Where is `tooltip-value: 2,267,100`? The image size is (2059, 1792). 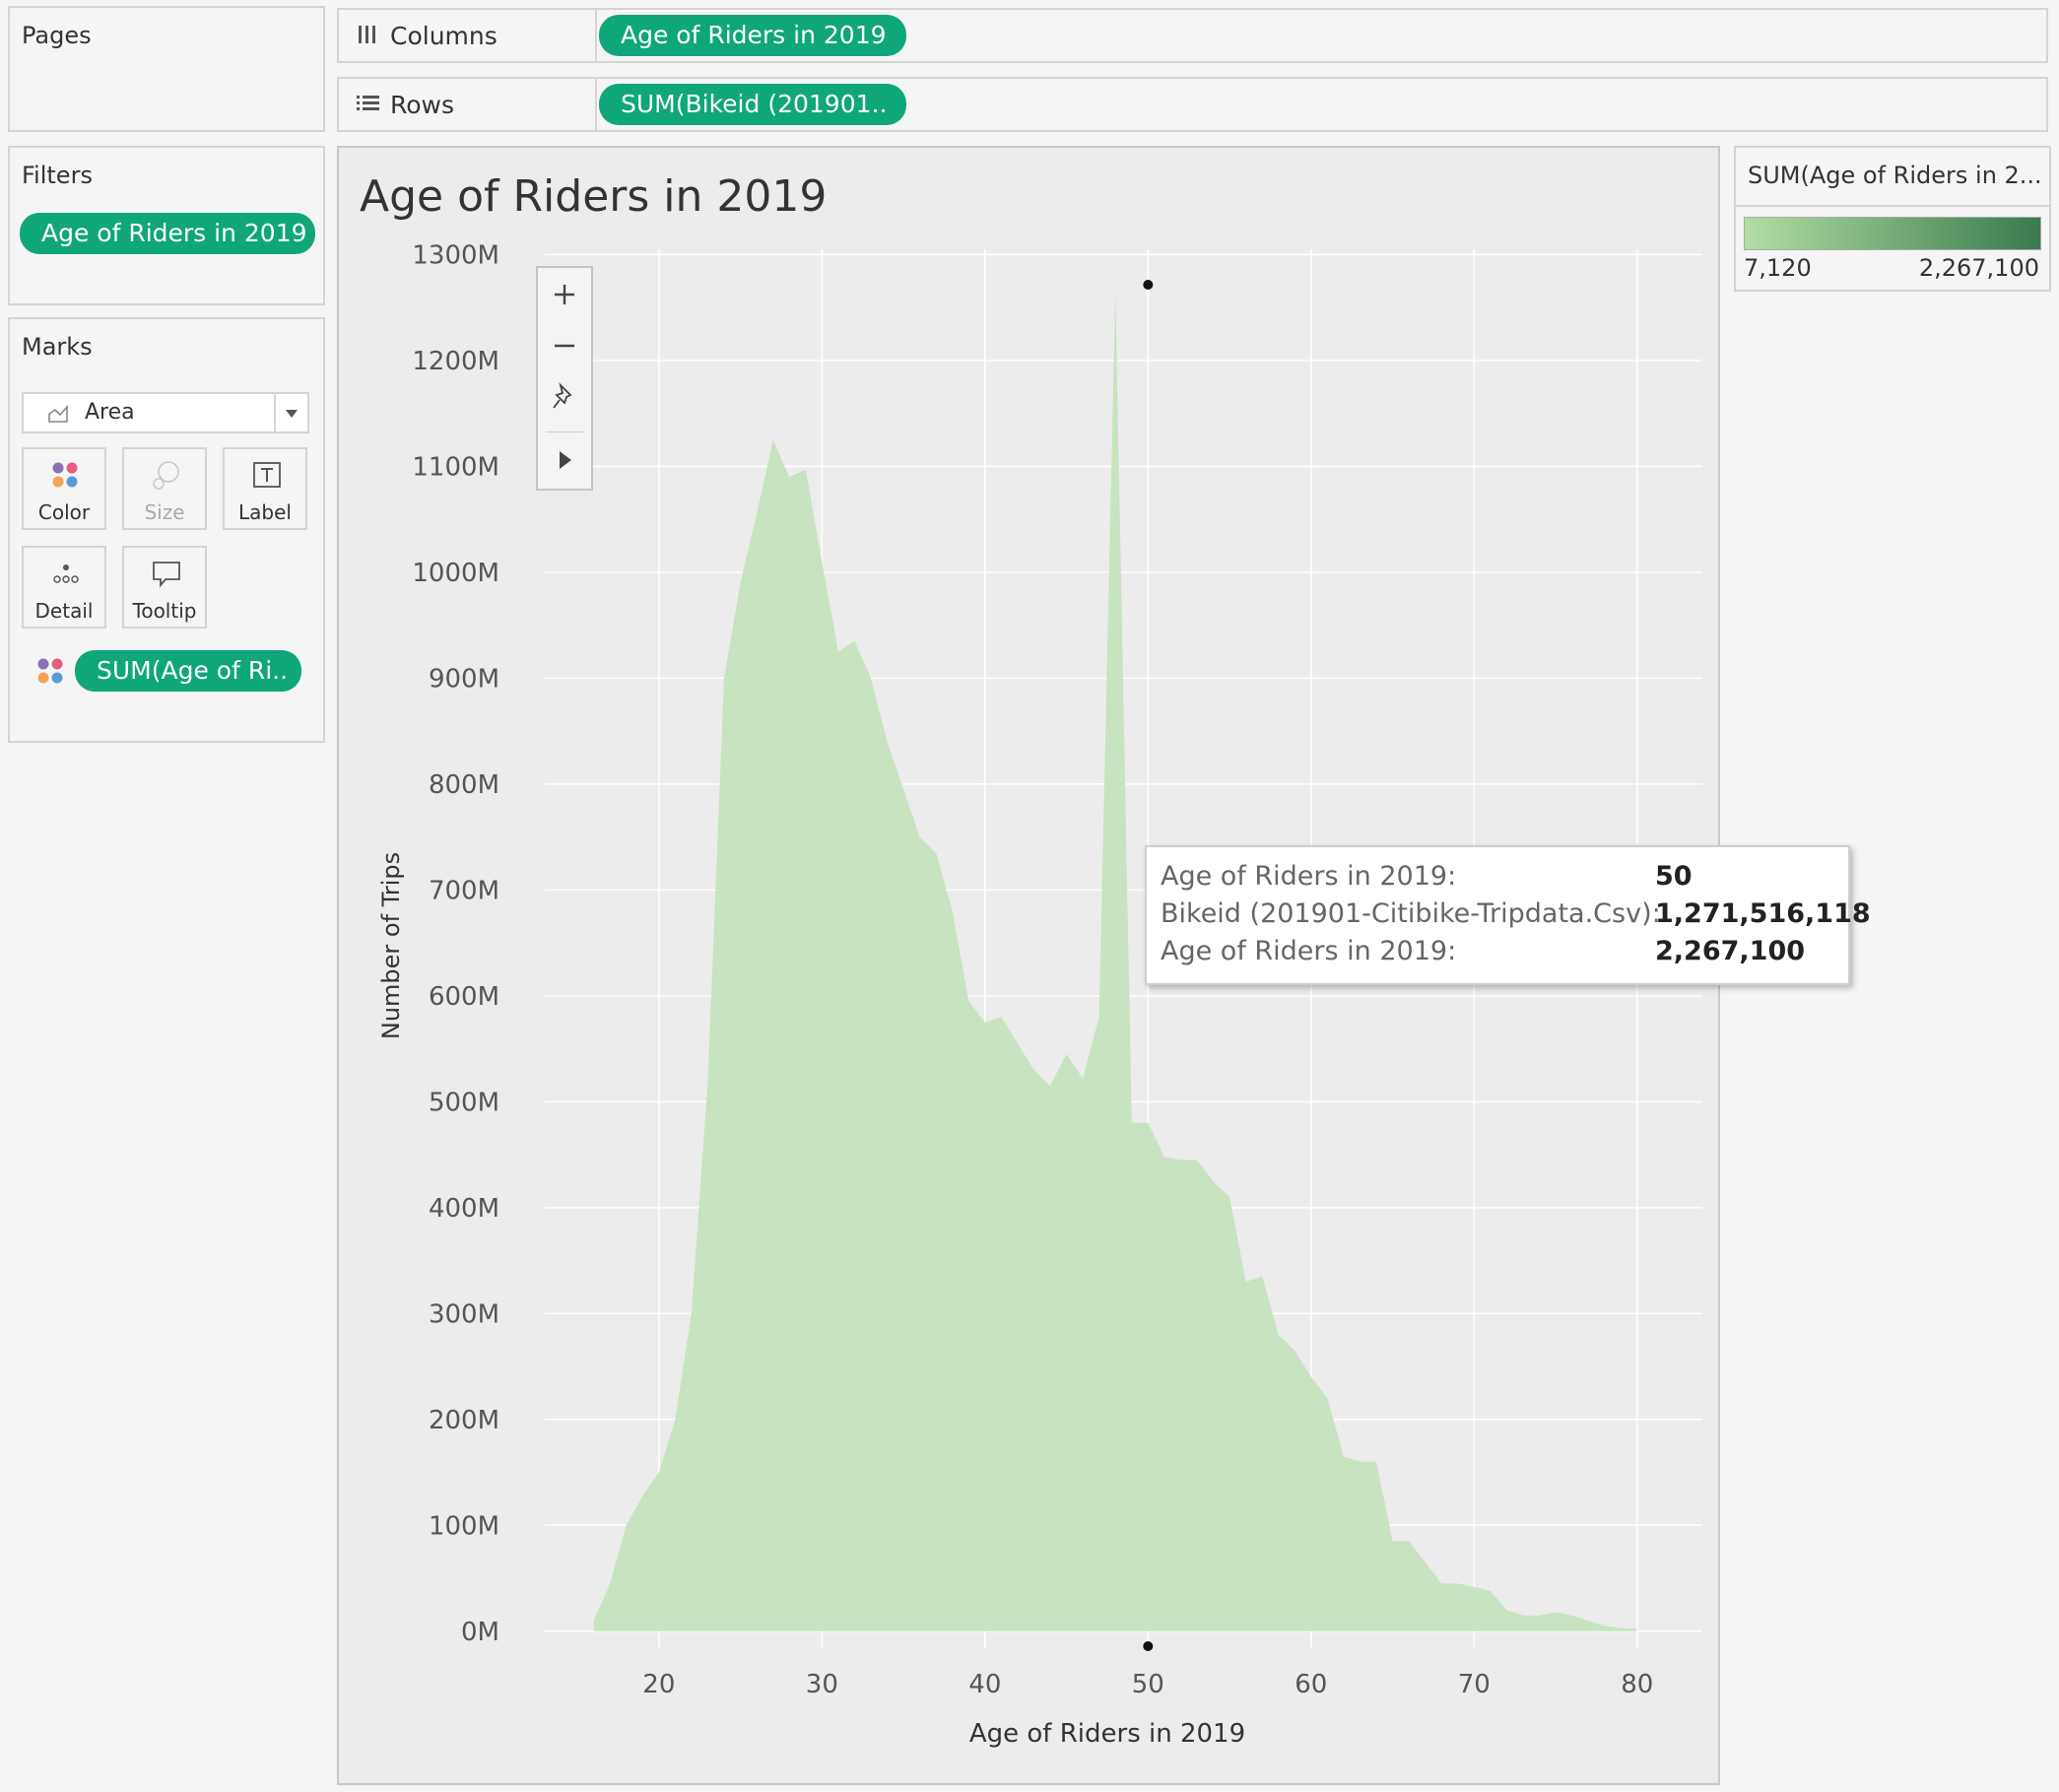 tooltip-value: 2,267,100 is located at coordinates (1731, 951).